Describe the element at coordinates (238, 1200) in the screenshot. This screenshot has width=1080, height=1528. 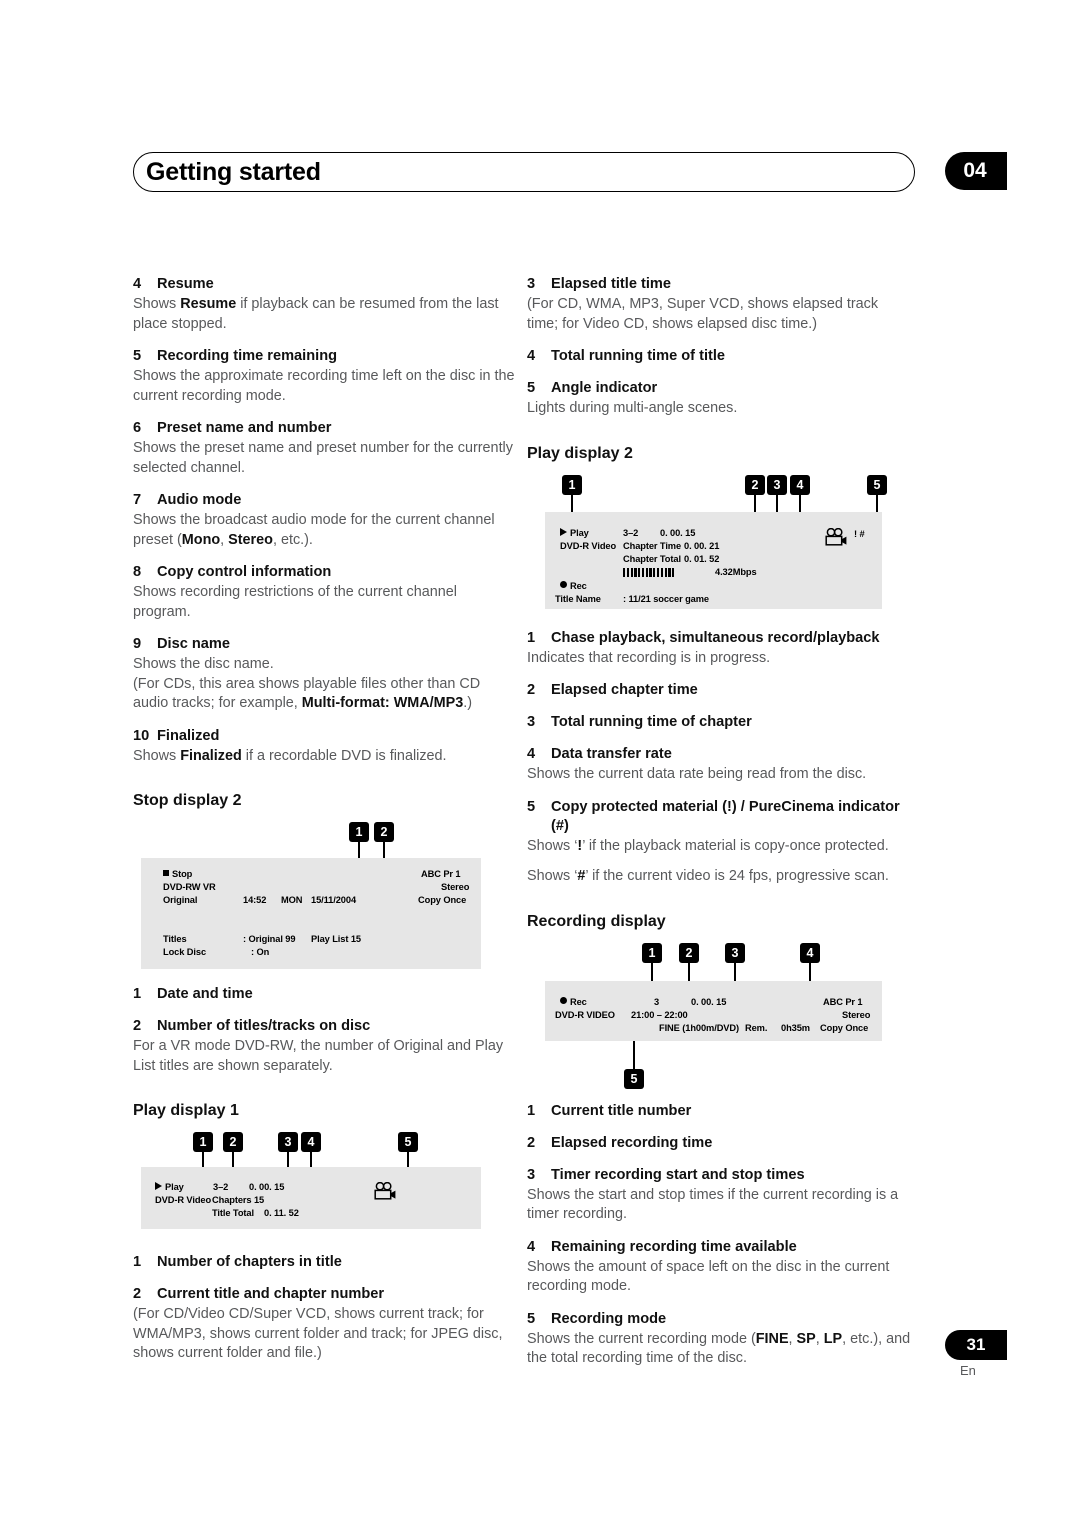
I see `panel-chapters: Chapters 15` at that location.